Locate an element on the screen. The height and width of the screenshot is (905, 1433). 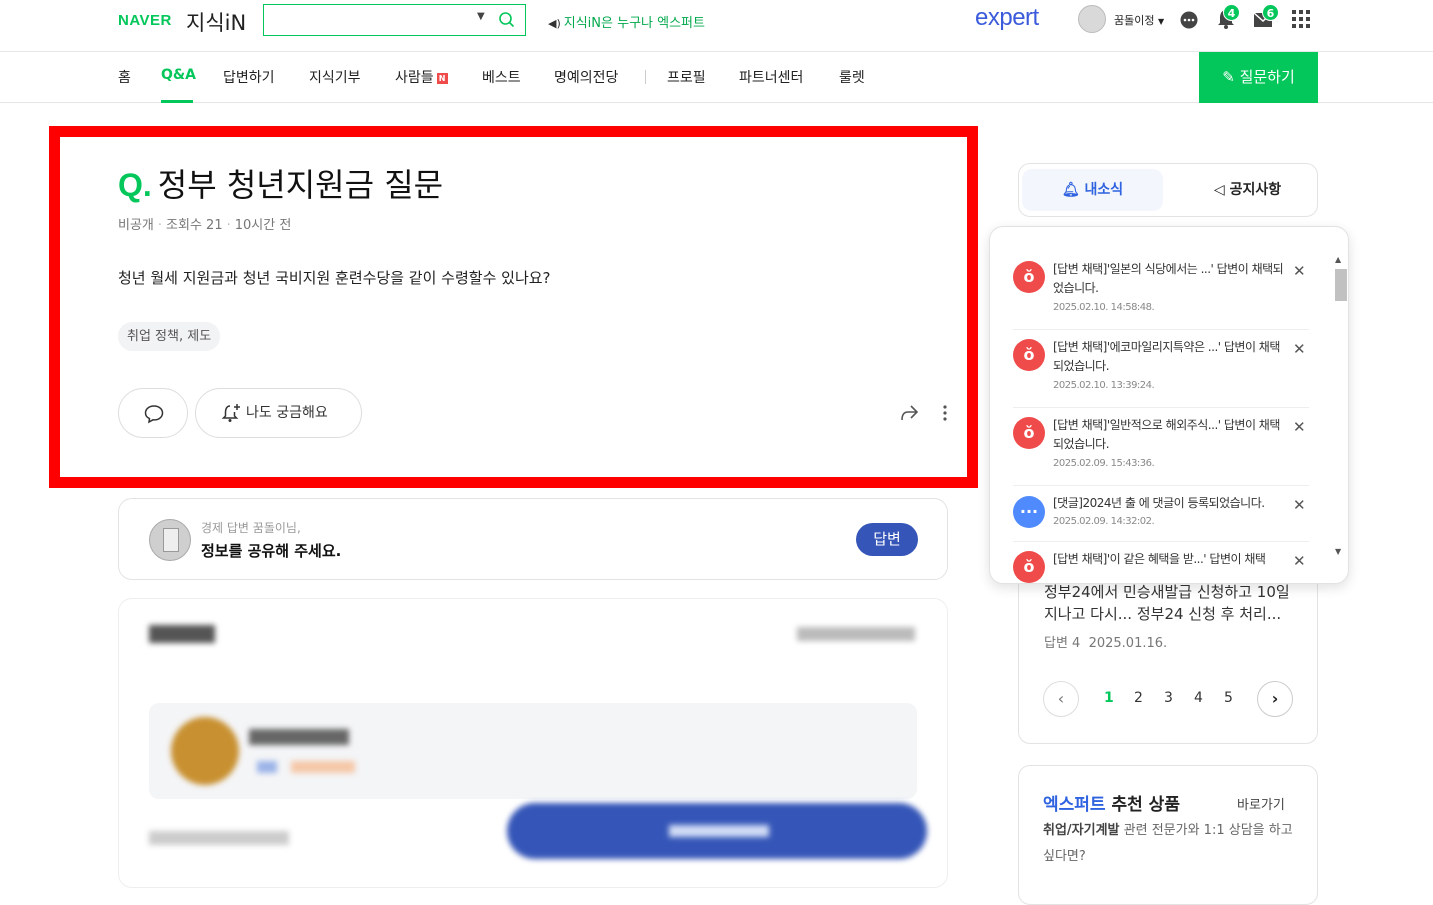
chevron-down-icon: ▼ is located at coordinates (481, 16).